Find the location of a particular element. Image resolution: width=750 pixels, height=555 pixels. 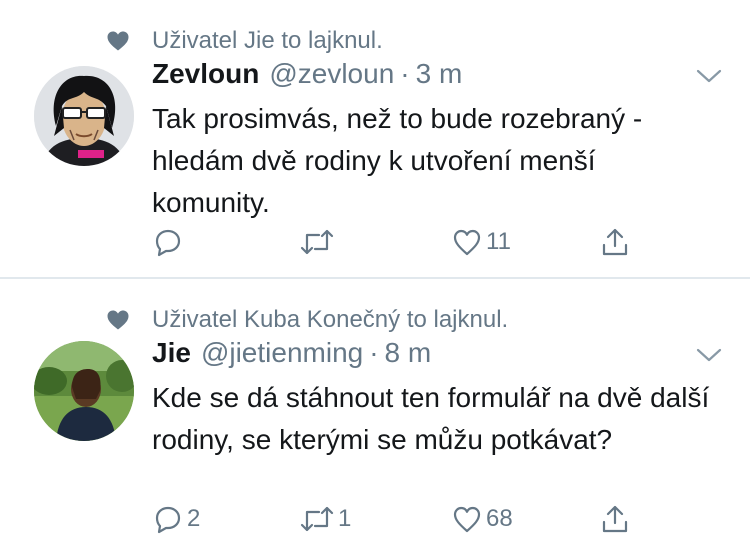

timestamp: 3 m is located at coordinates (439, 74).